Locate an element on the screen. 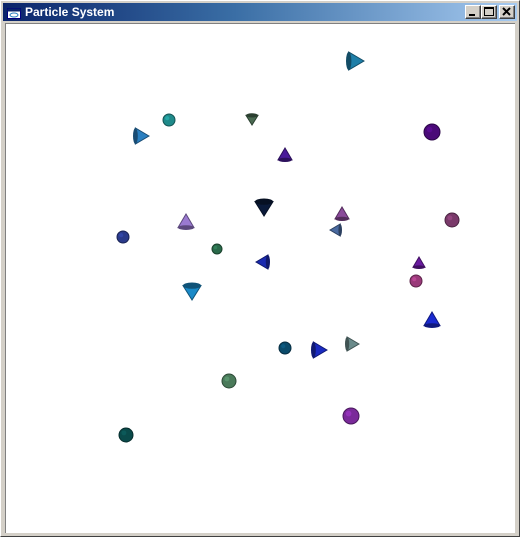  window-title: Particle System is located at coordinates (70, 12).